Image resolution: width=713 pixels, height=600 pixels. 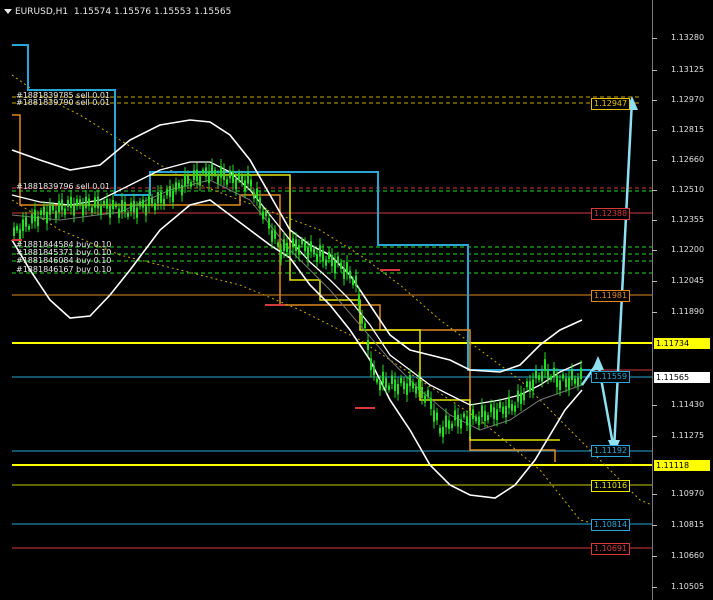 What do you see at coordinates (611, 214) in the screenshot?
I see `level-box-12388: 1.12388` at bounding box center [611, 214].